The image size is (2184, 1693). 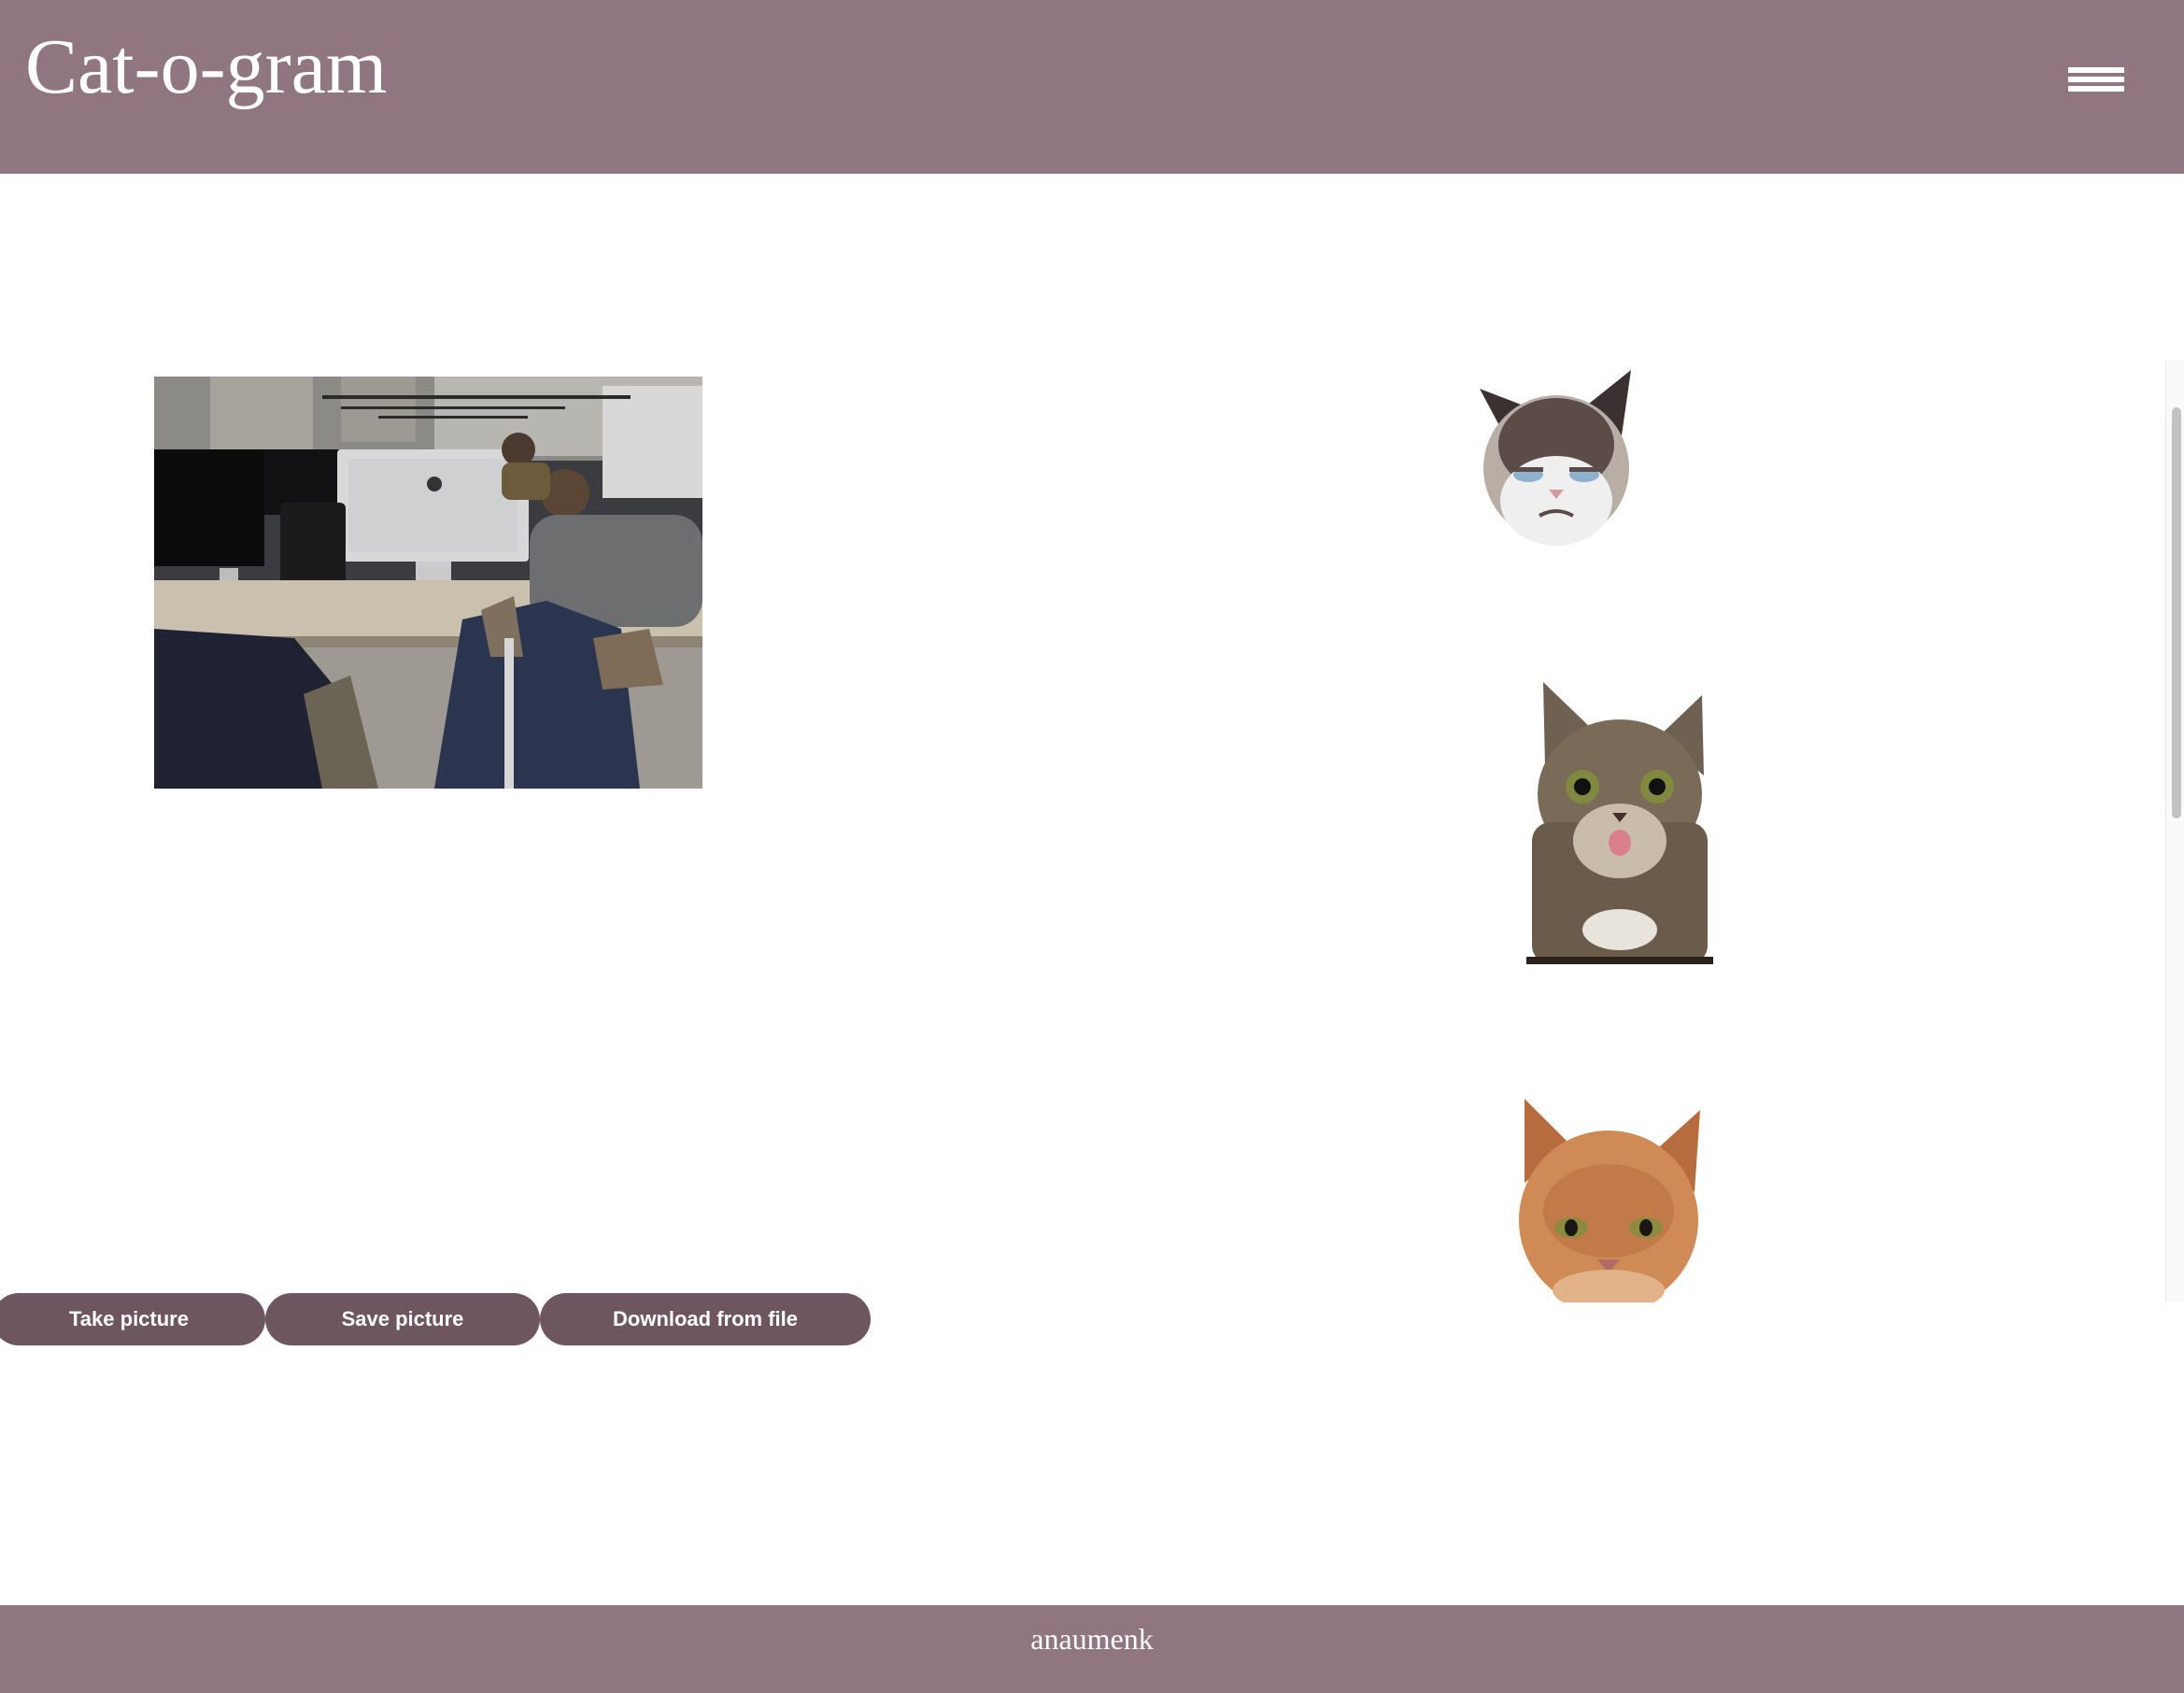 I want to click on app-footer: anaumenk, so click(x=1092, y=1649).